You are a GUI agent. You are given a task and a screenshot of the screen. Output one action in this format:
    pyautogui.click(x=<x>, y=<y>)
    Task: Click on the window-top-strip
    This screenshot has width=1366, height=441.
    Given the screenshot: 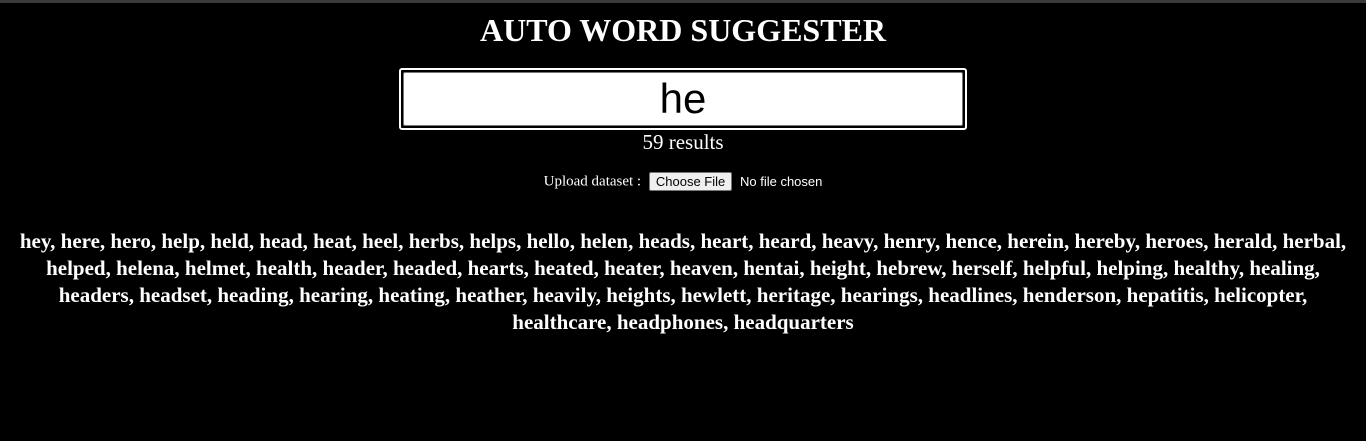 What is the action you would take?
    pyautogui.click(x=683, y=1)
    